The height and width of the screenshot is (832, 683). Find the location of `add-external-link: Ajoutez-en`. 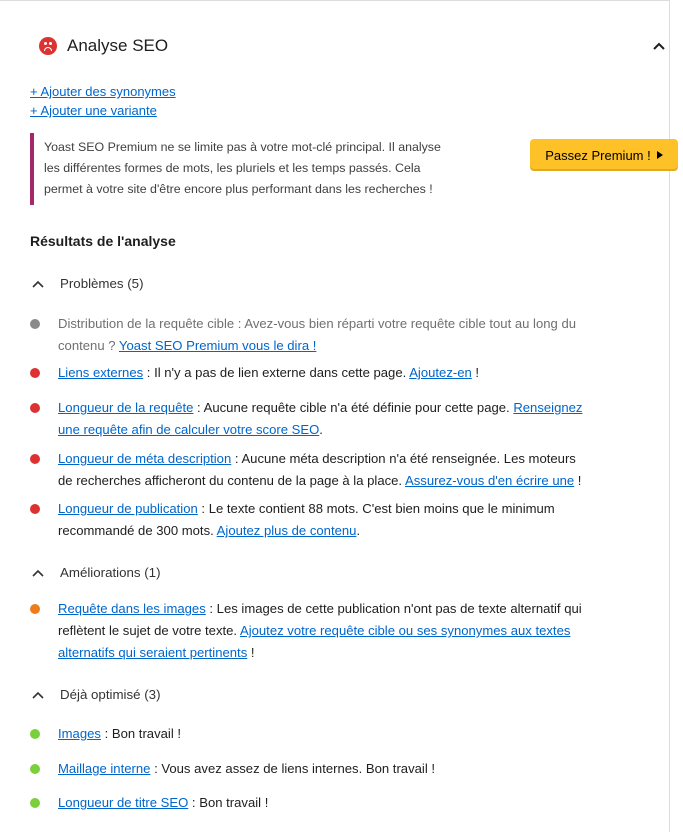

add-external-link: Ajoutez-en is located at coordinates (440, 372).